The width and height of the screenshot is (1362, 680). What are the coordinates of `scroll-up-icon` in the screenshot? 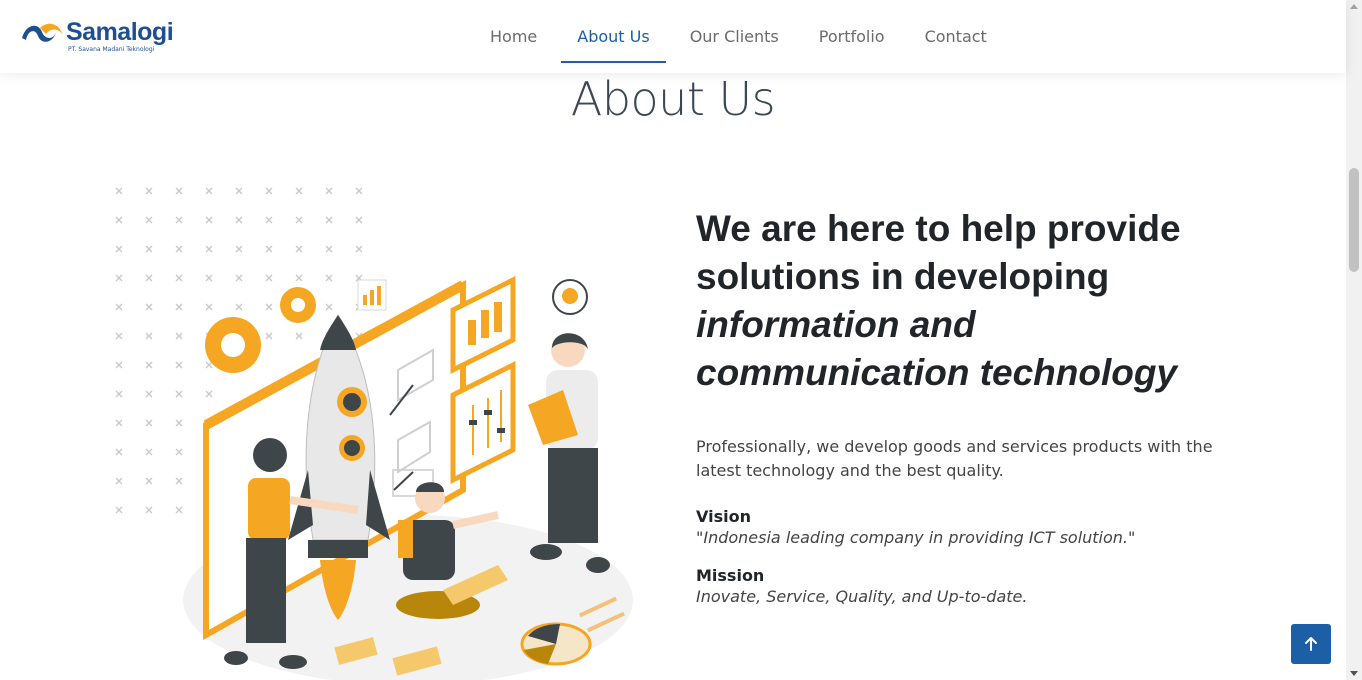 It's located at (1354, 6).